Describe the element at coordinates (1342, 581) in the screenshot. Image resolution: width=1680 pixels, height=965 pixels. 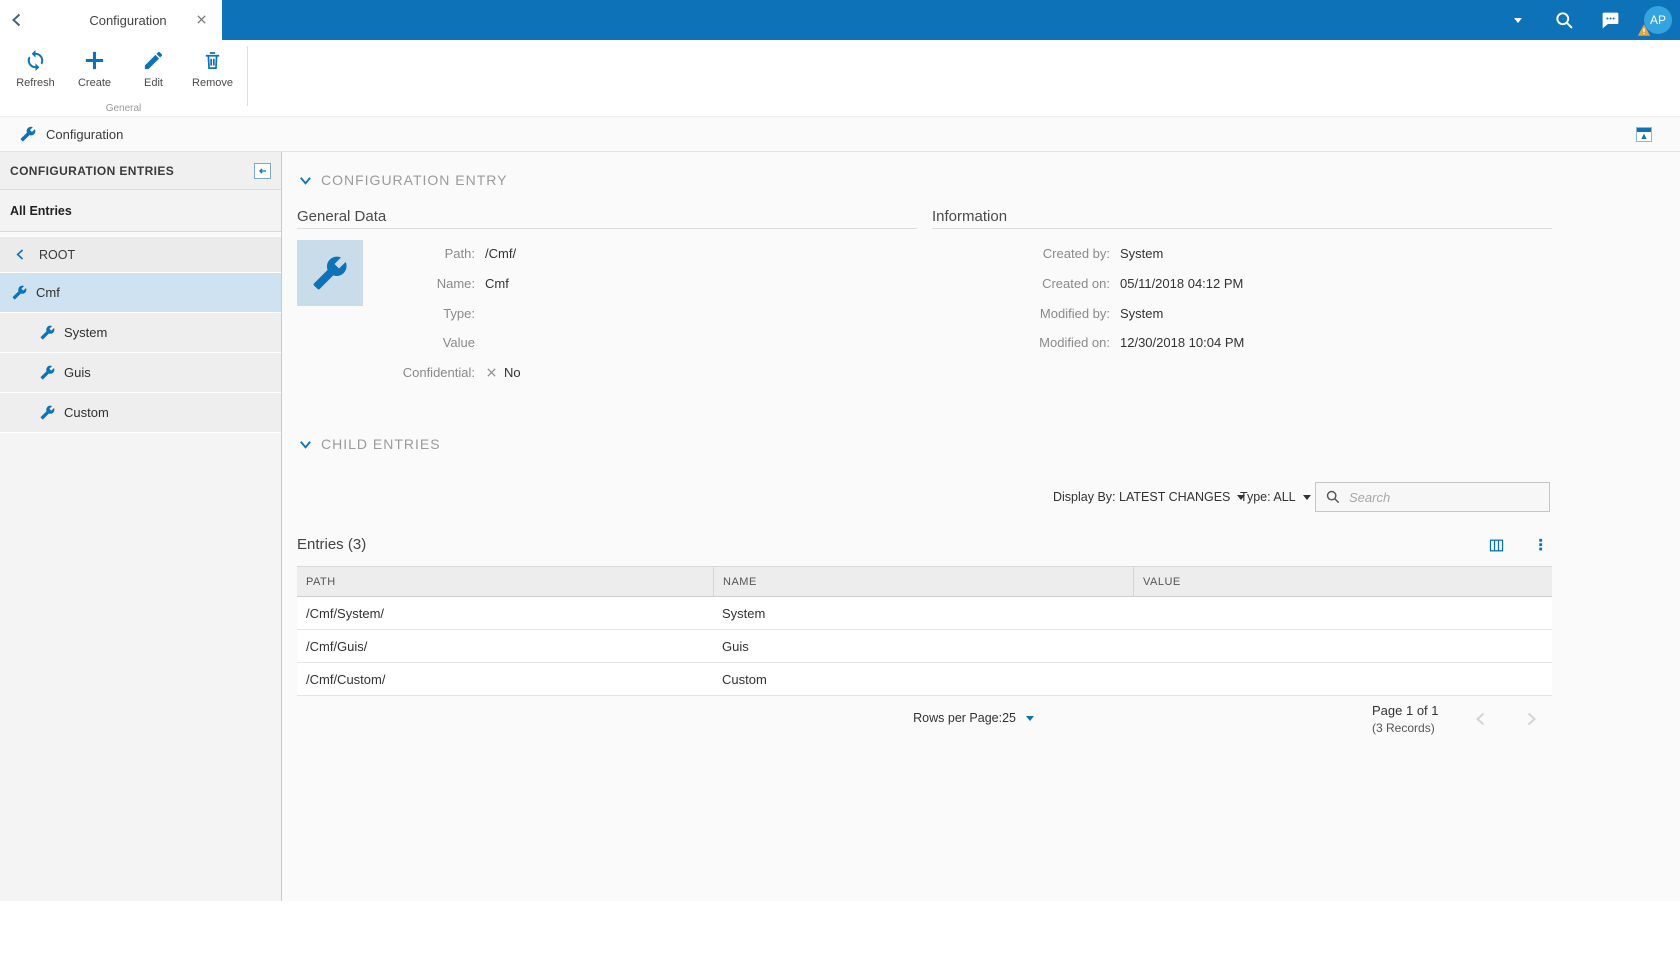
I see `column-header-value: VALUE` at that location.